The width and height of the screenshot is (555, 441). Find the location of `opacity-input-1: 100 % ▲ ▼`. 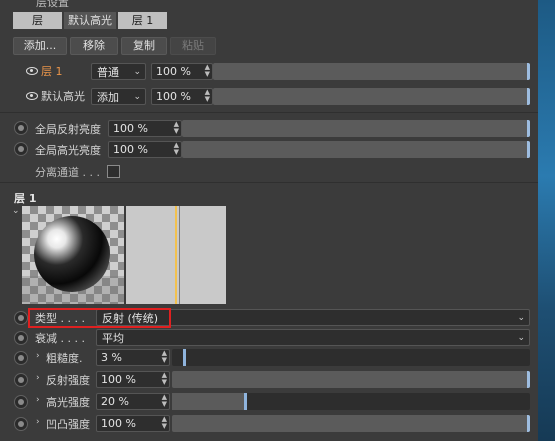

opacity-input-1: 100 % ▲ ▼ is located at coordinates (182, 71).